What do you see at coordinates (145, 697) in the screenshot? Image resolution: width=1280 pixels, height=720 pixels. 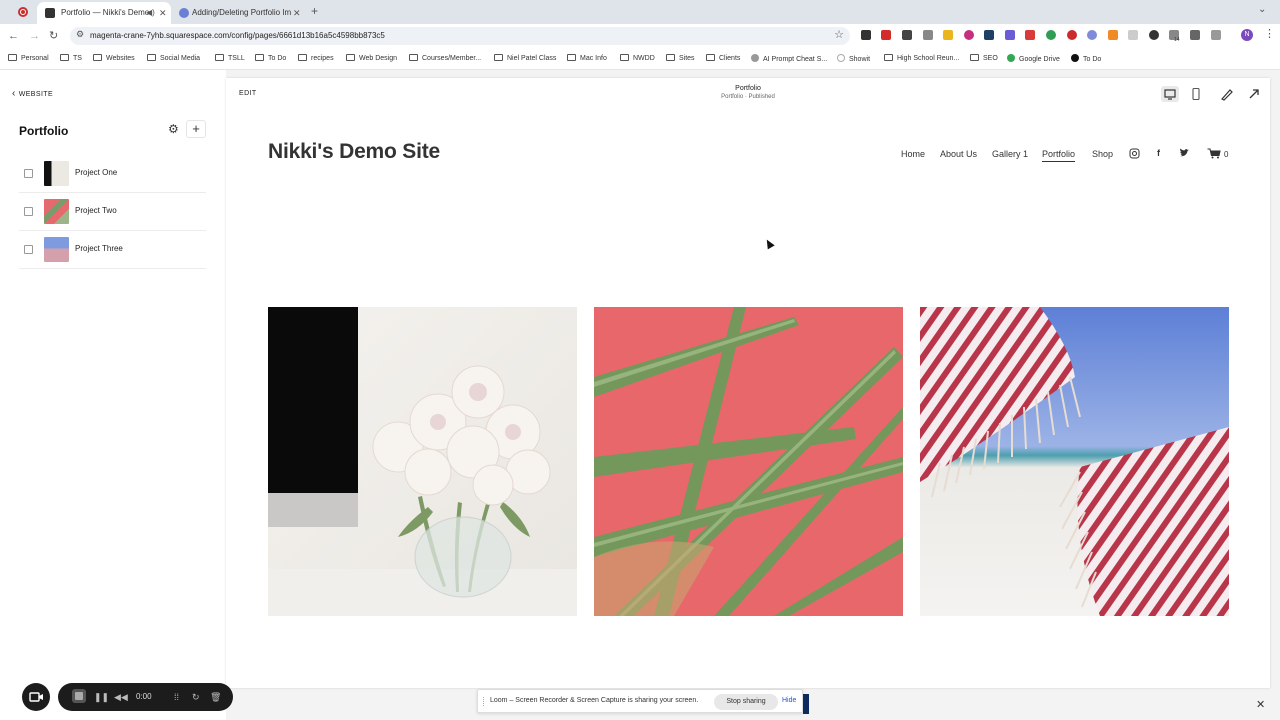 I see `recording-controls-bar: ❚❚ ◀◀ 0:00 ⁞⁞ ↻ 🗑` at bounding box center [145, 697].